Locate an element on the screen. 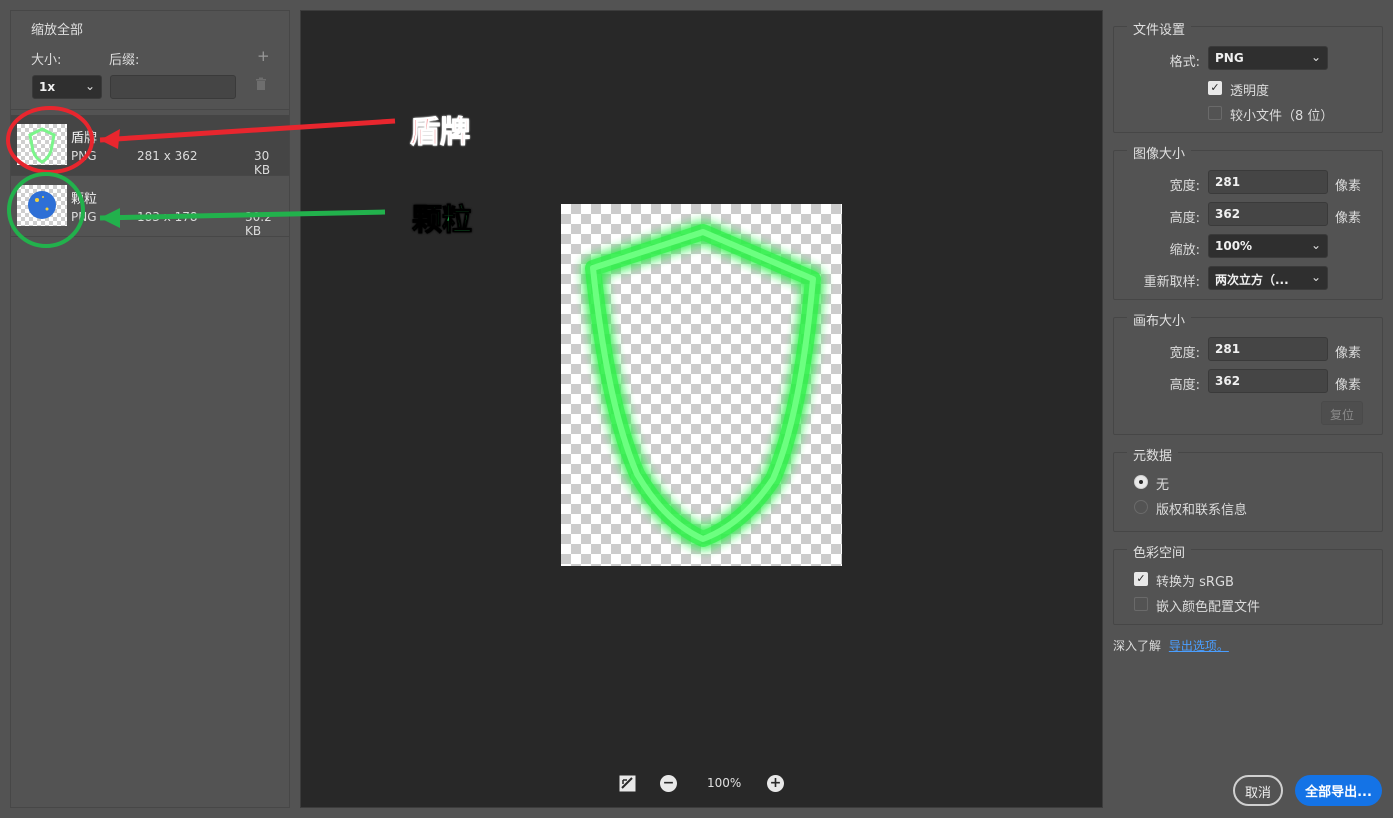  zoom-in-icon: + is located at coordinates (775, 783).